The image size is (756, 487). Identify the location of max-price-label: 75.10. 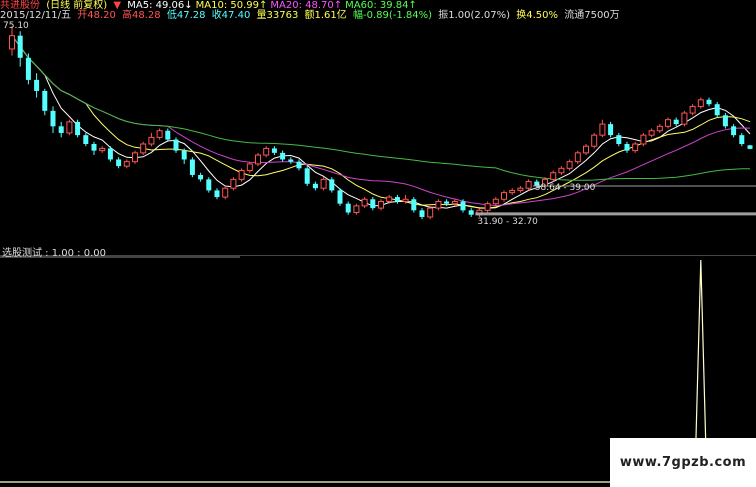
(16, 26).